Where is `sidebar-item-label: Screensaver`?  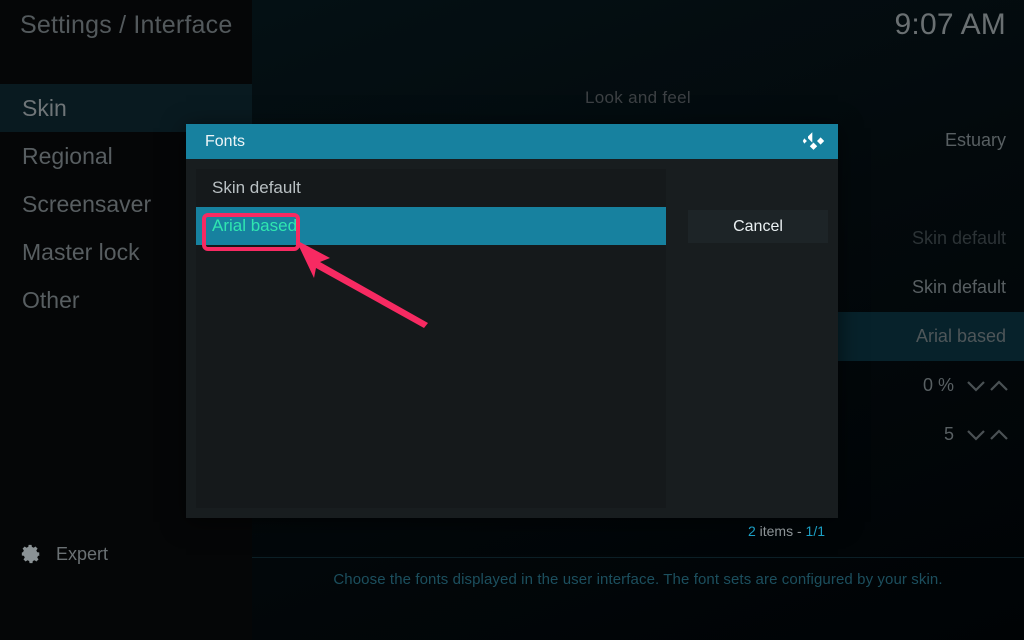 sidebar-item-label: Screensaver is located at coordinates (87, 204).